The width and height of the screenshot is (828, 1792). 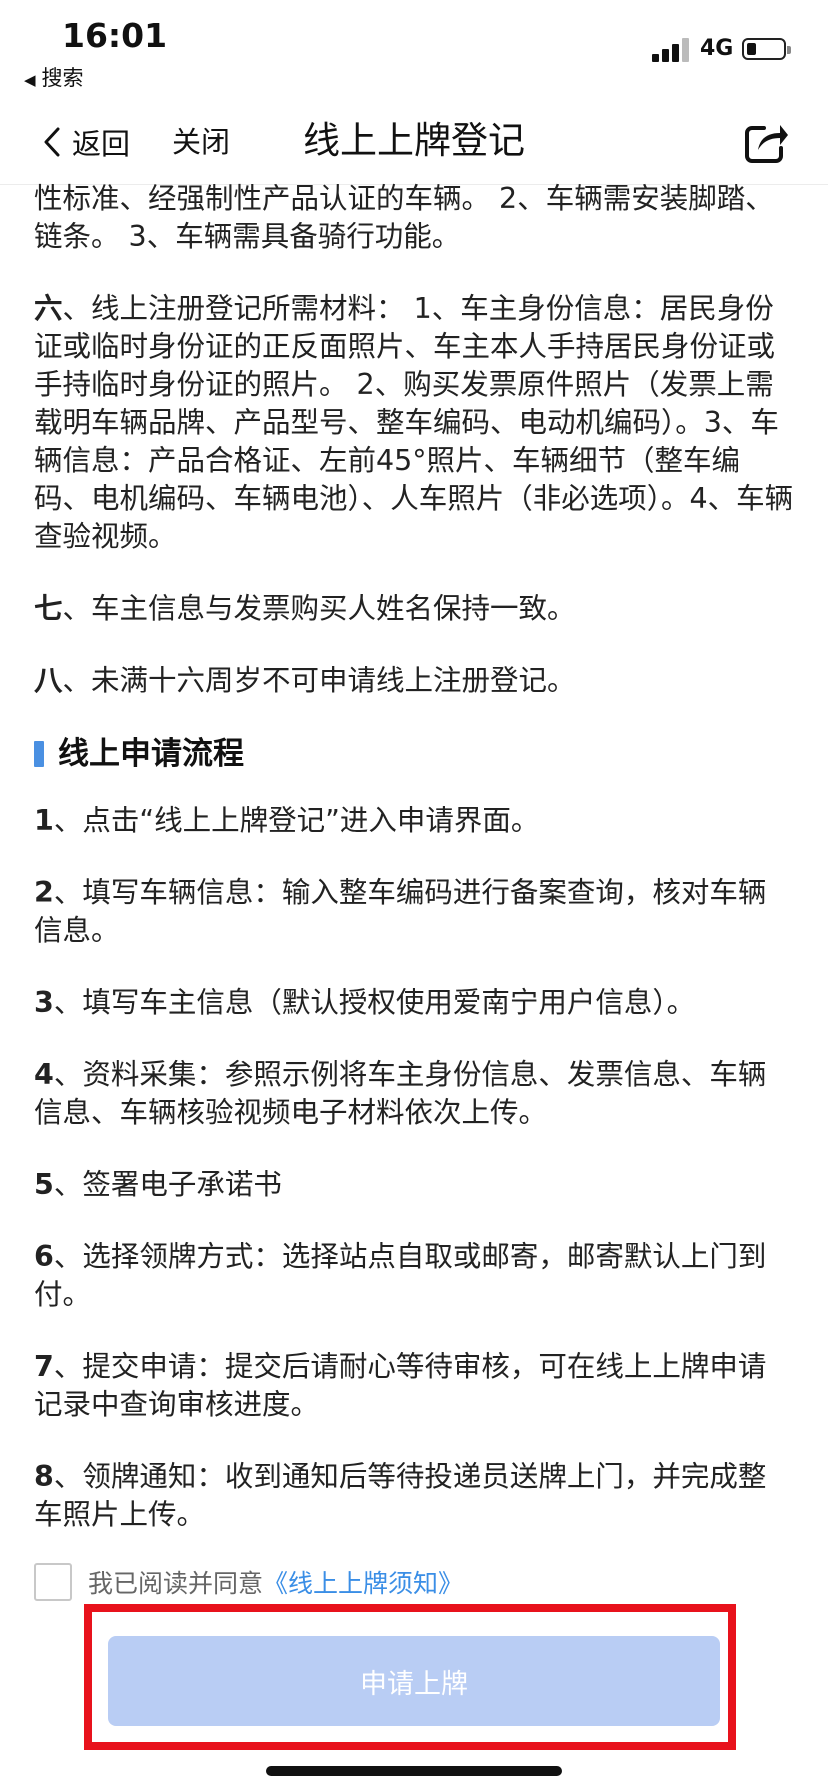 I want to click on nav-bar: 返回 关闭 线上上牌登记, so click(x=414, y=142).